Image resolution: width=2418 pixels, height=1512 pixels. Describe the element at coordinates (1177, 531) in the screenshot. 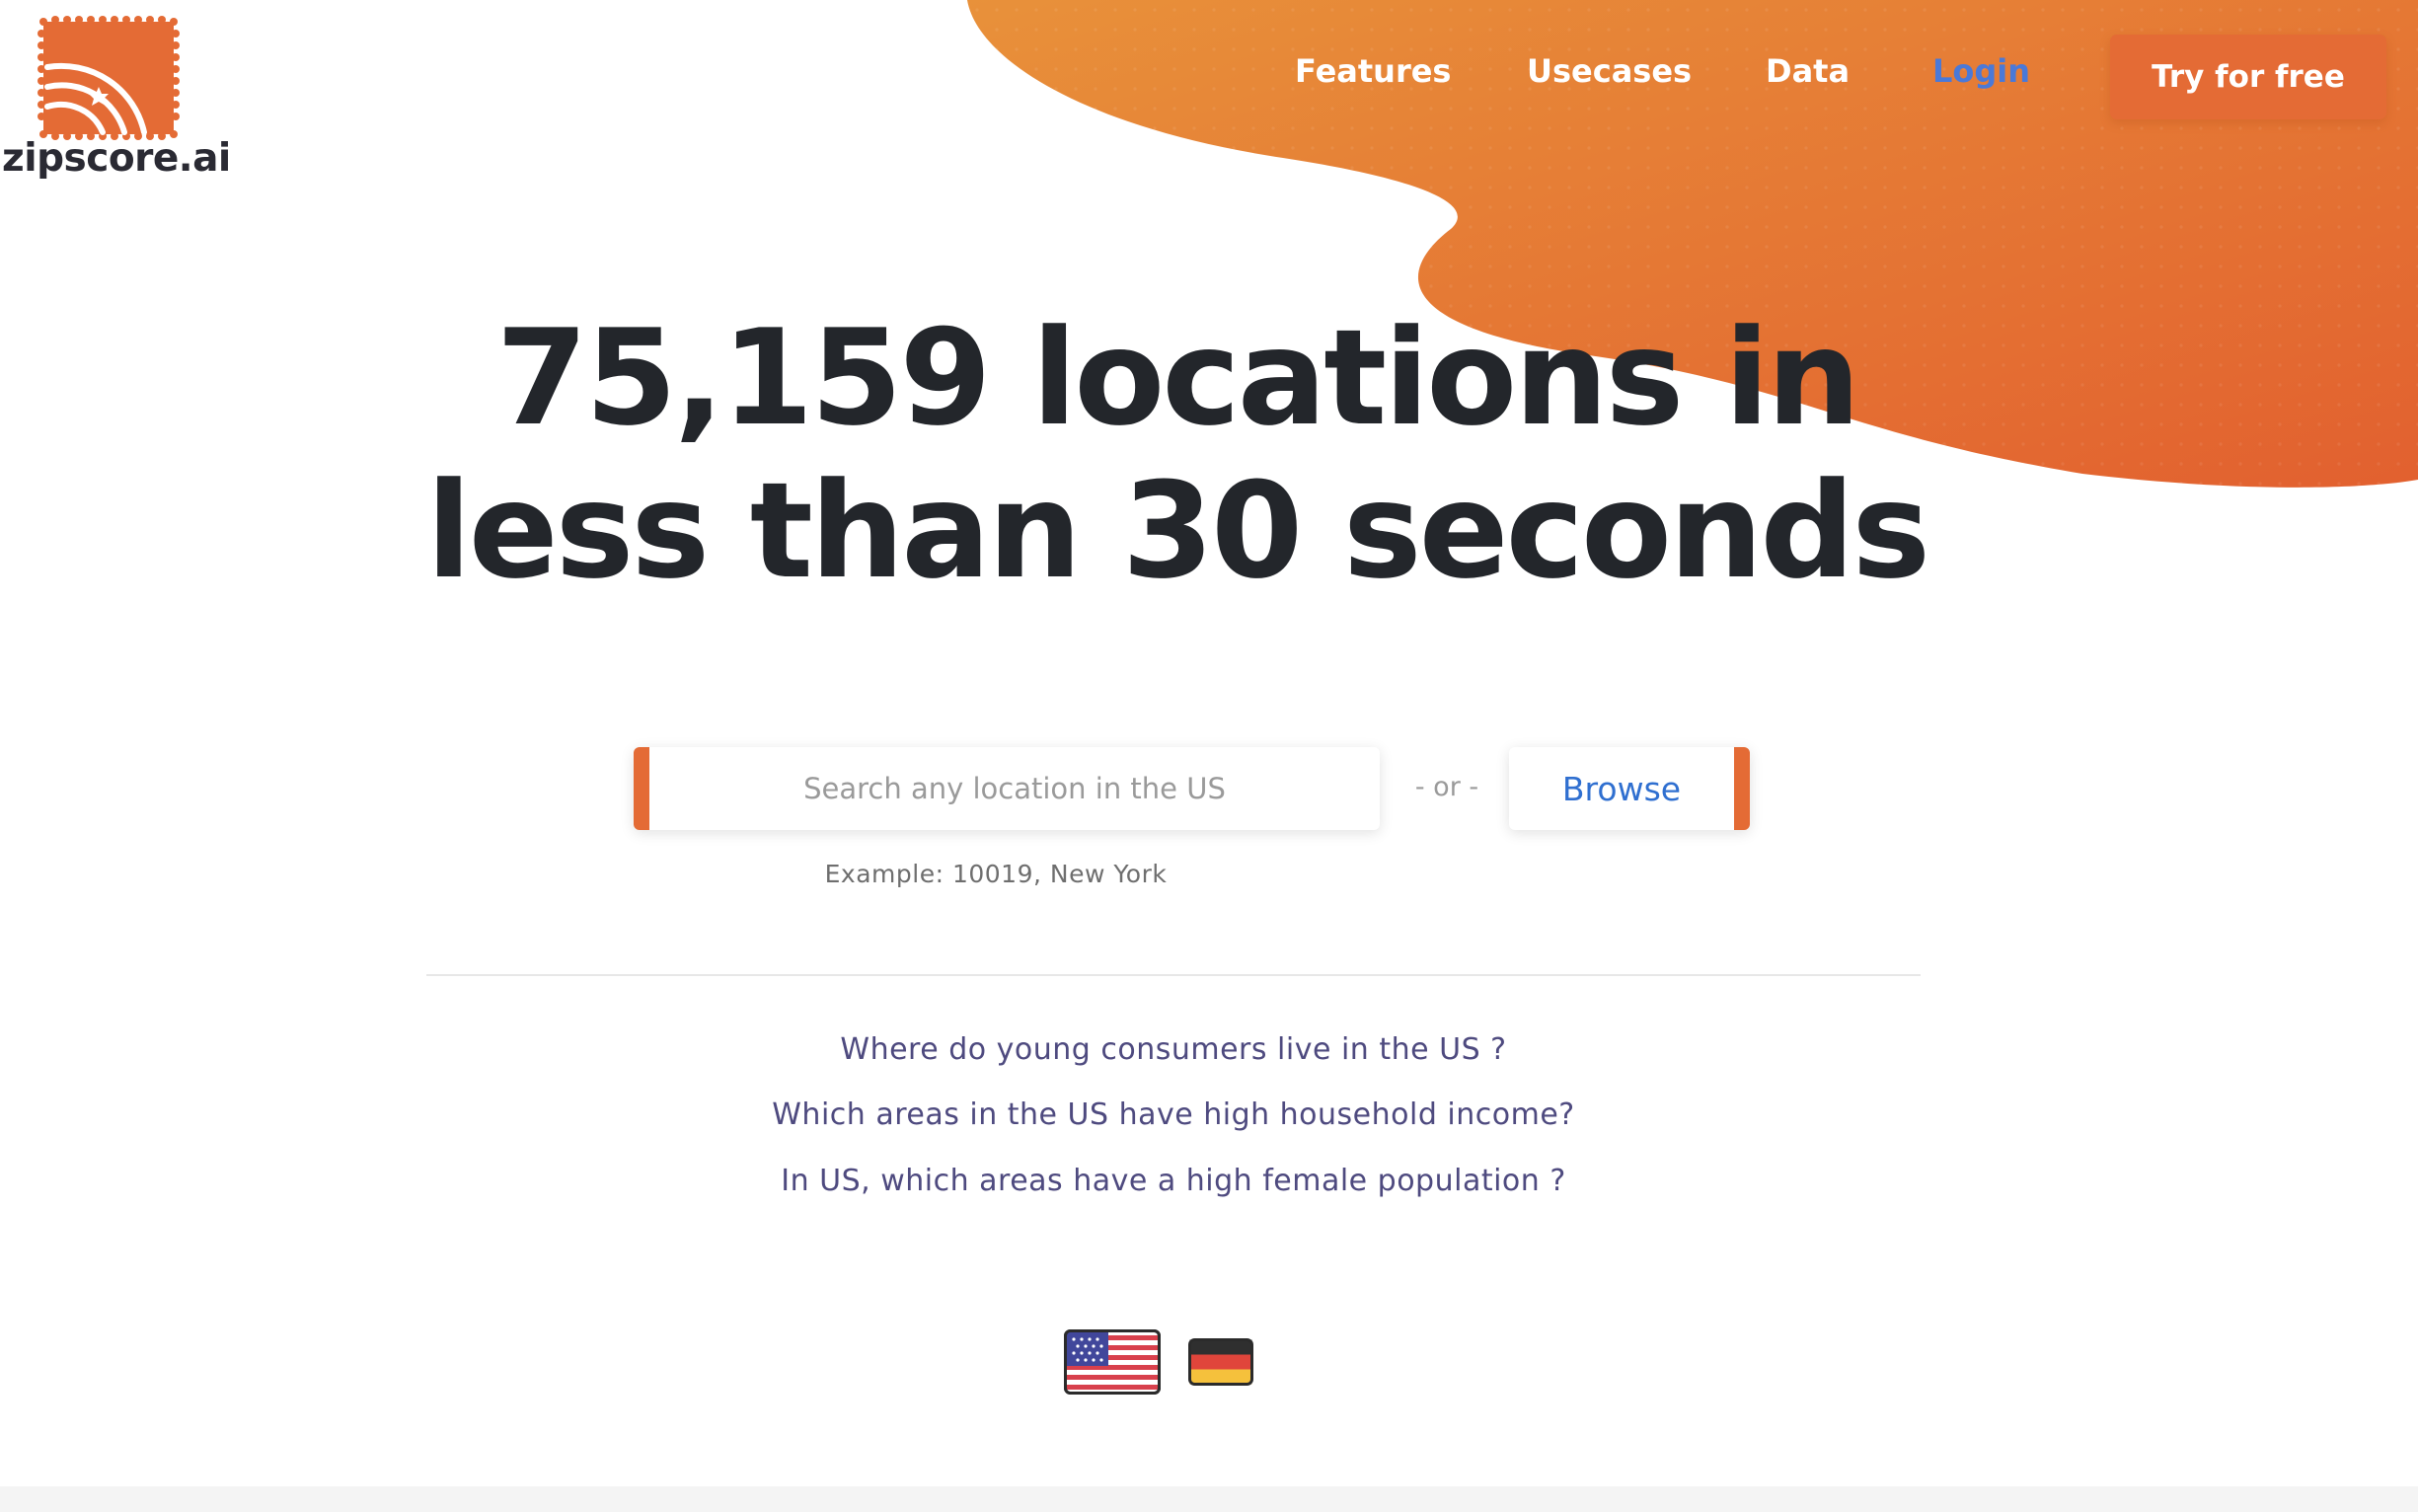

I see `hero-line-2: less than 30 seconds` at that location.